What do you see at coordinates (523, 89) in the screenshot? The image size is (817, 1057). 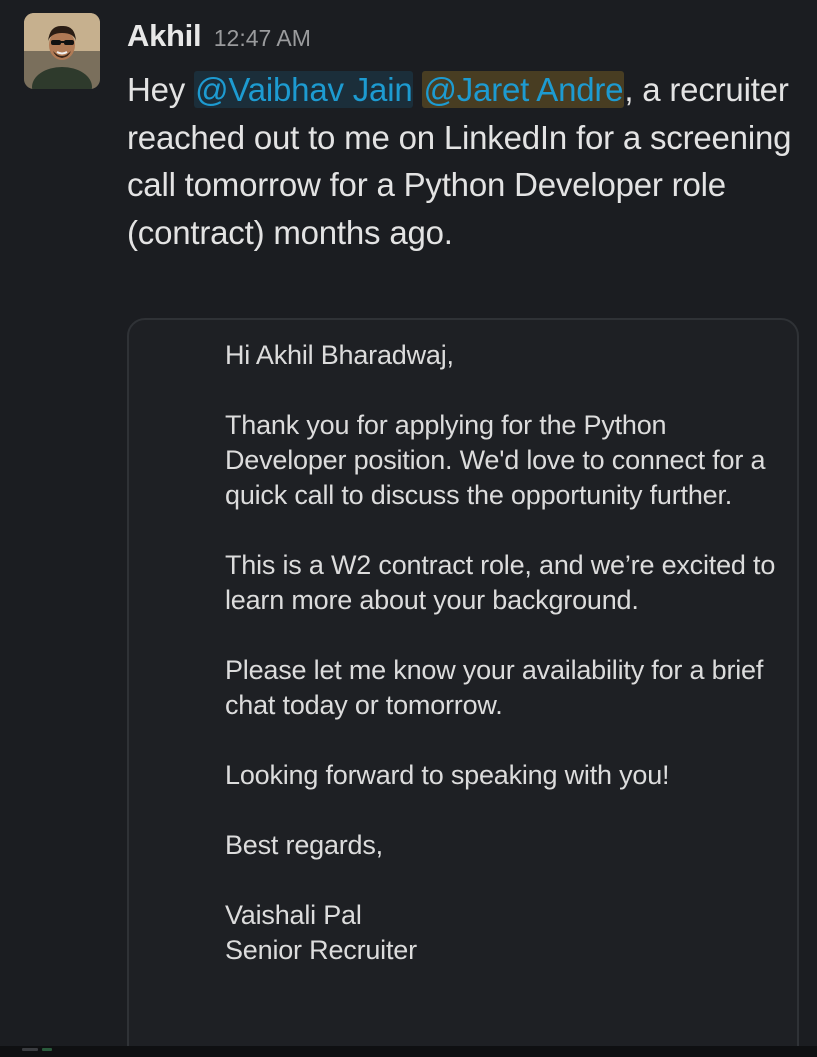 I see `mention-jaret-andre: @Jaret Andre` at bounding box center [523, 89].